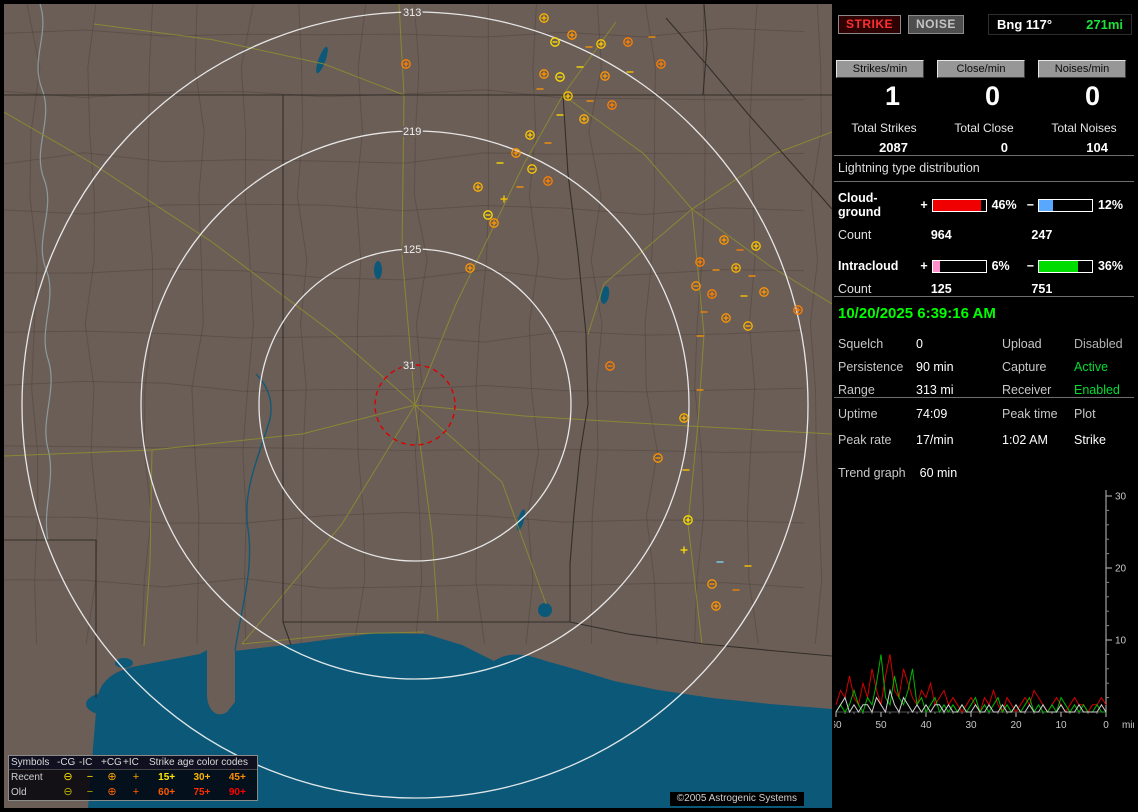 The image size is (1138, 812). I want to click on cg-negative-bar, so click(1065, 205).